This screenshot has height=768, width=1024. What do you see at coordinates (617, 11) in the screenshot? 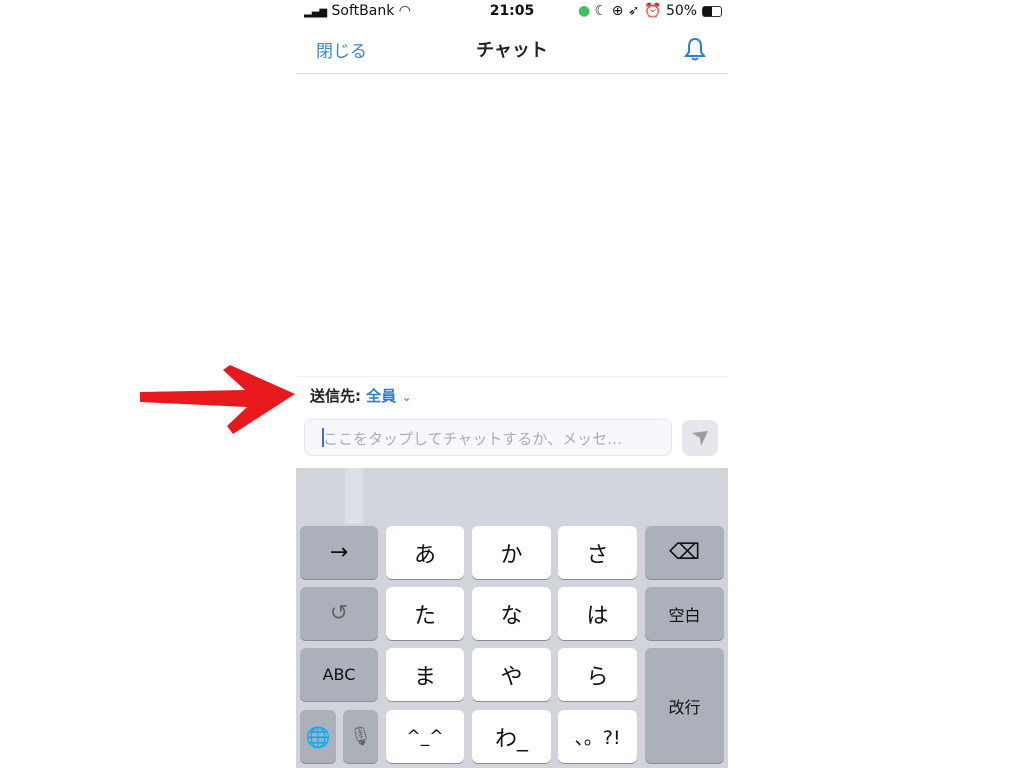
I see `rotation-lock-icon: ⊕` at bounding box center [617, 11].